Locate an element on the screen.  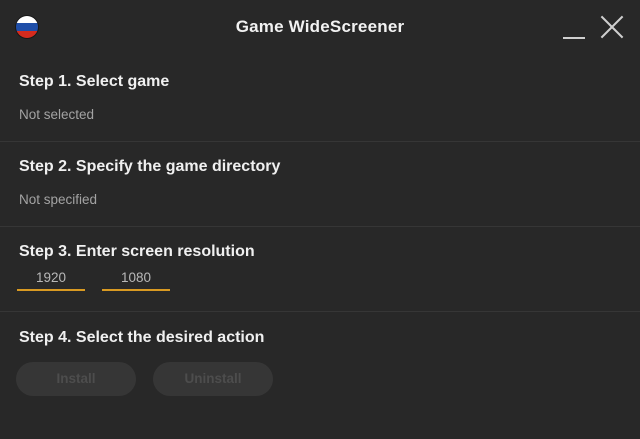
uninstall-button: Uninstall is located at coordinates (213, 379).